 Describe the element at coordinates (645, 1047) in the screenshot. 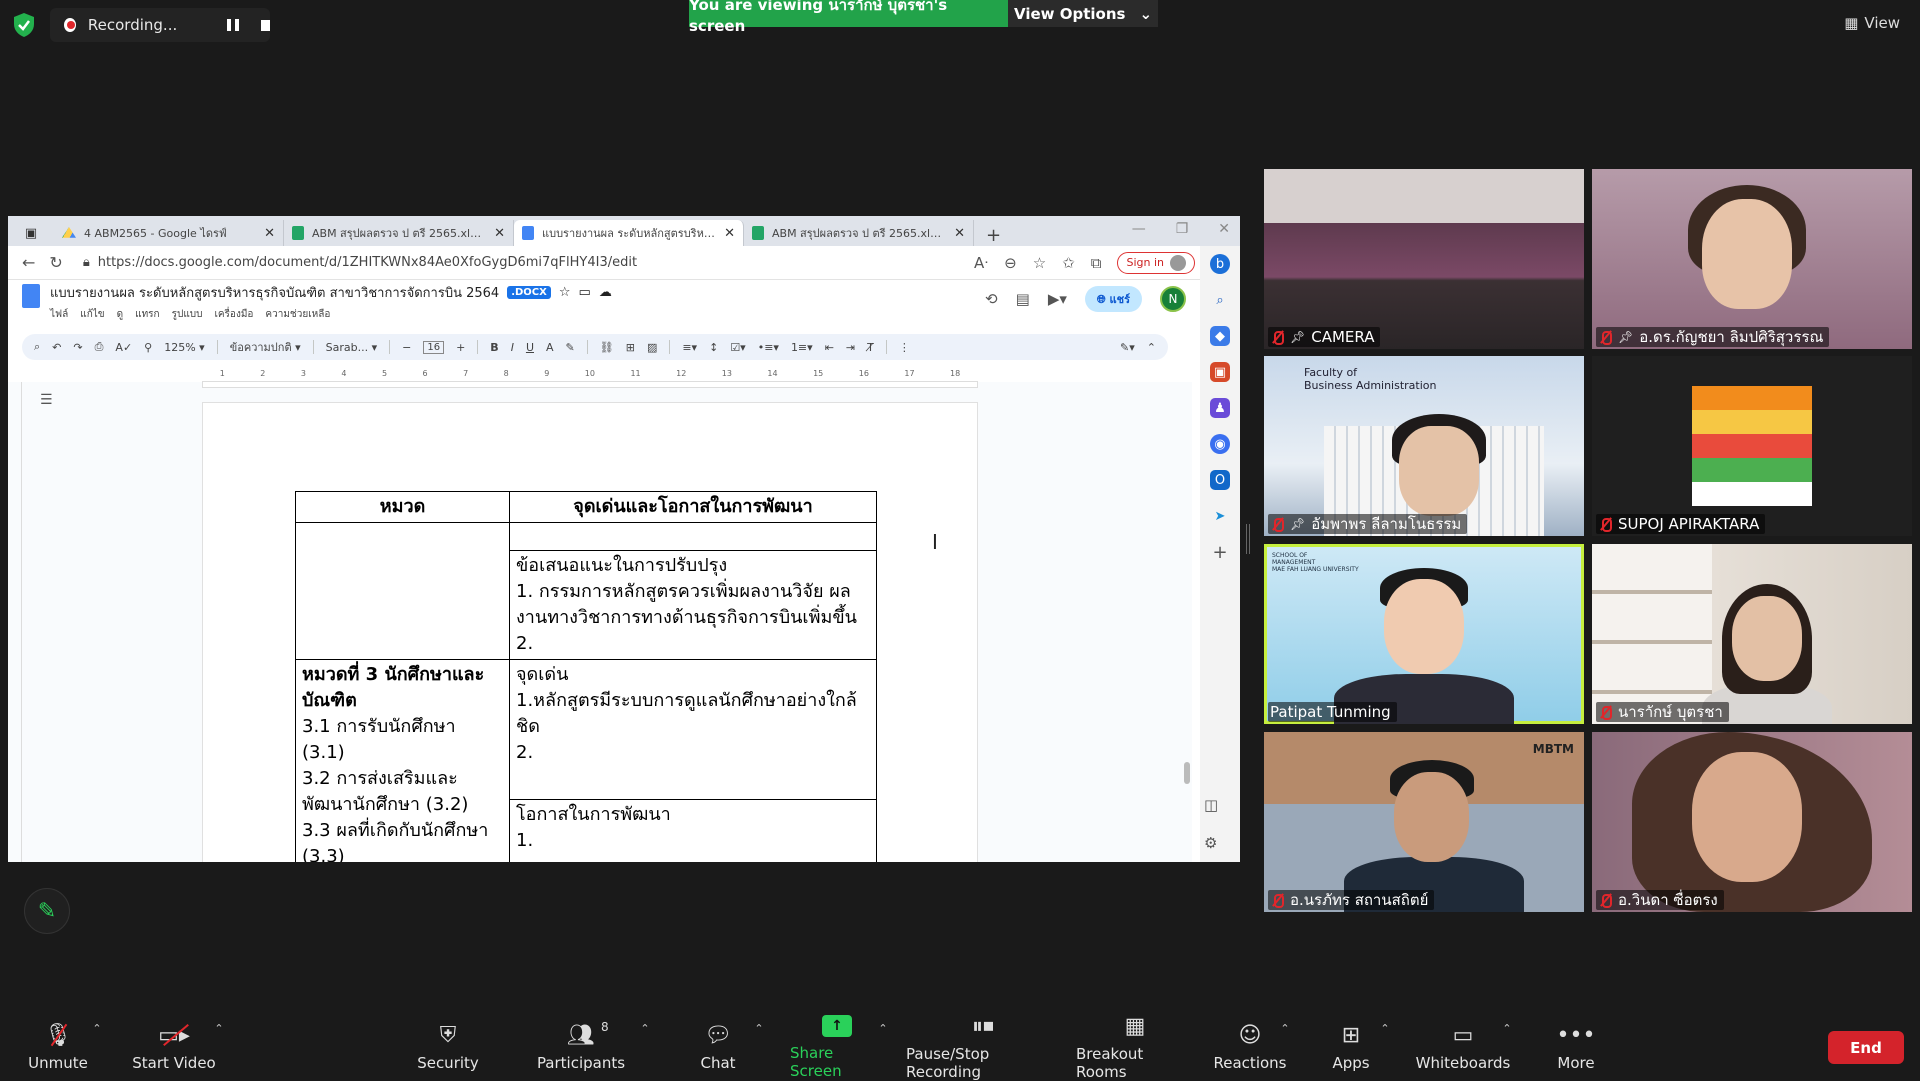

I see `participants-options-caret: ⌃` at that location.